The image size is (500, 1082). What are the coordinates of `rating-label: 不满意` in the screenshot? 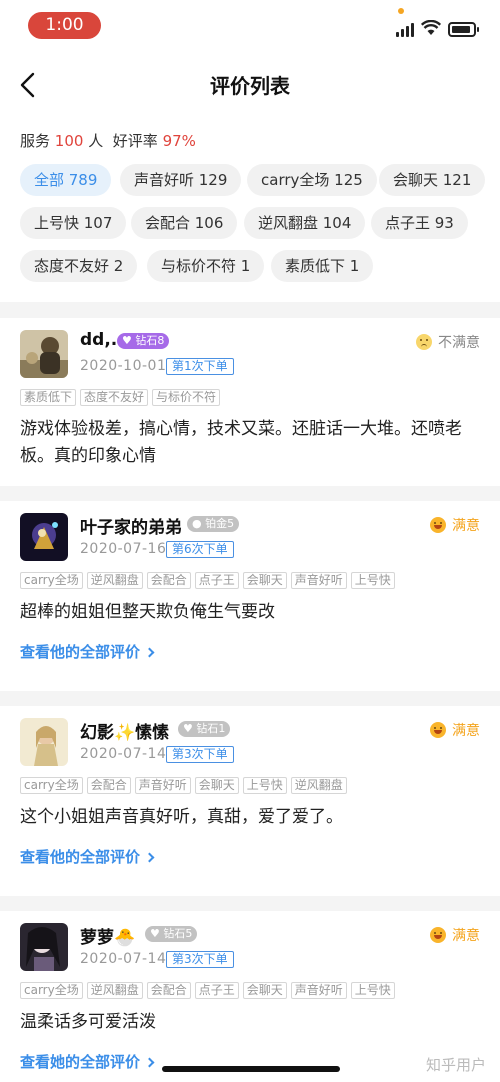 It's located at (448, 342).